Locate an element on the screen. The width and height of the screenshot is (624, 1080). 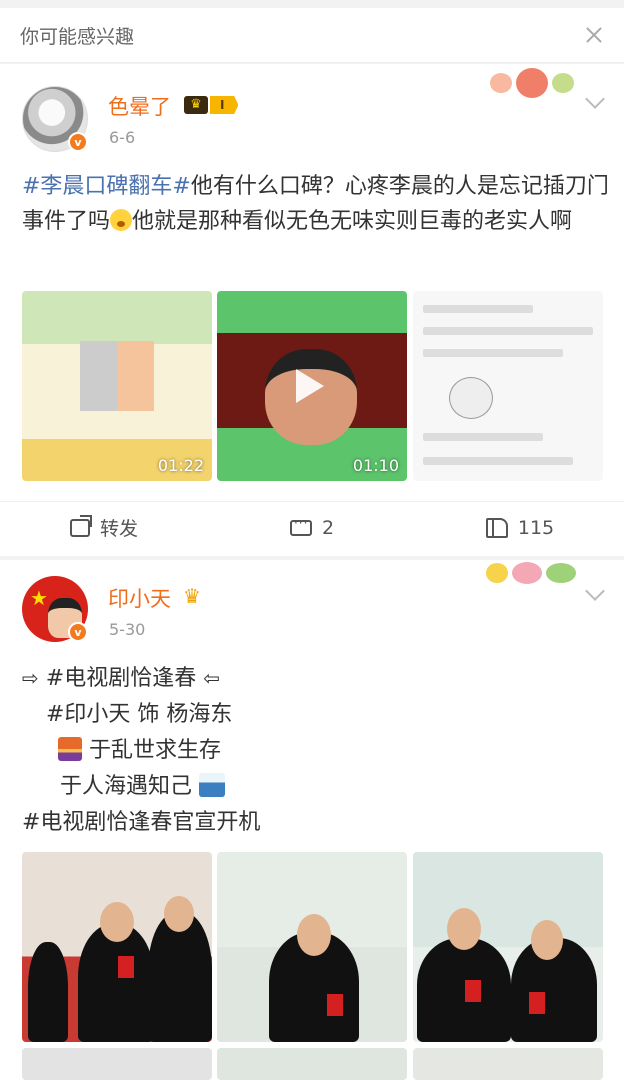
hashtag-link: #李晨口碑翻车# is located at coordinates (106, 186).